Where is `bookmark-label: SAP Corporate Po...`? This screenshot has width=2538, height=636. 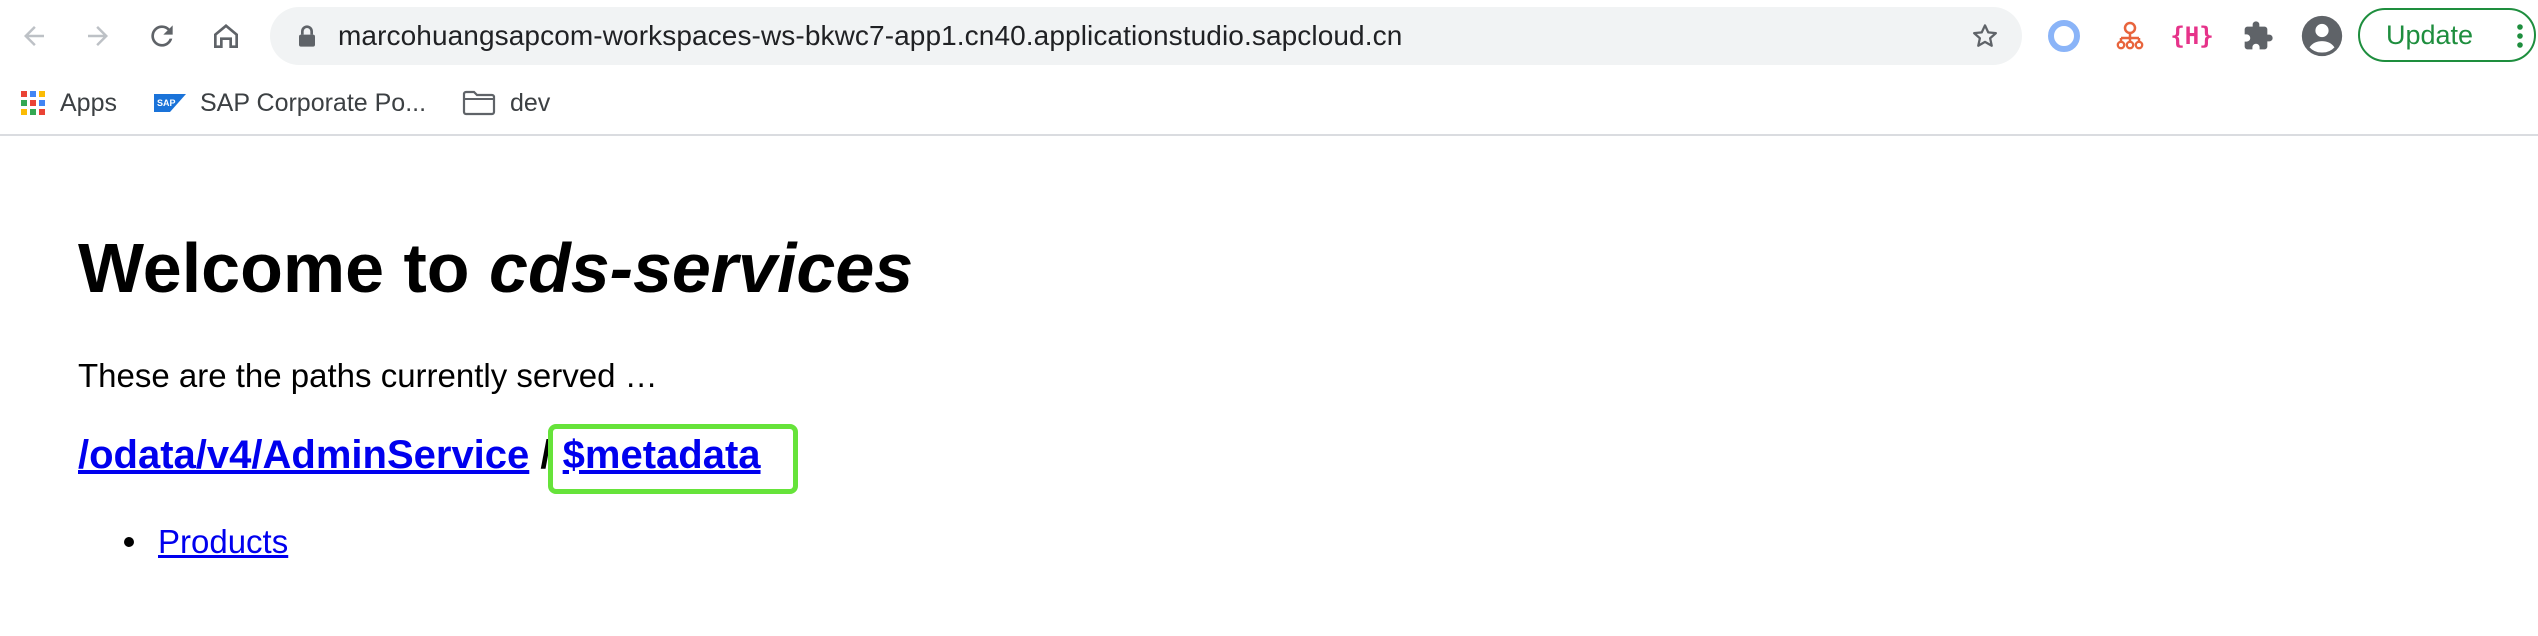 bookmark-label: SAP Corporate Po... is located at coordinates (313, 102).